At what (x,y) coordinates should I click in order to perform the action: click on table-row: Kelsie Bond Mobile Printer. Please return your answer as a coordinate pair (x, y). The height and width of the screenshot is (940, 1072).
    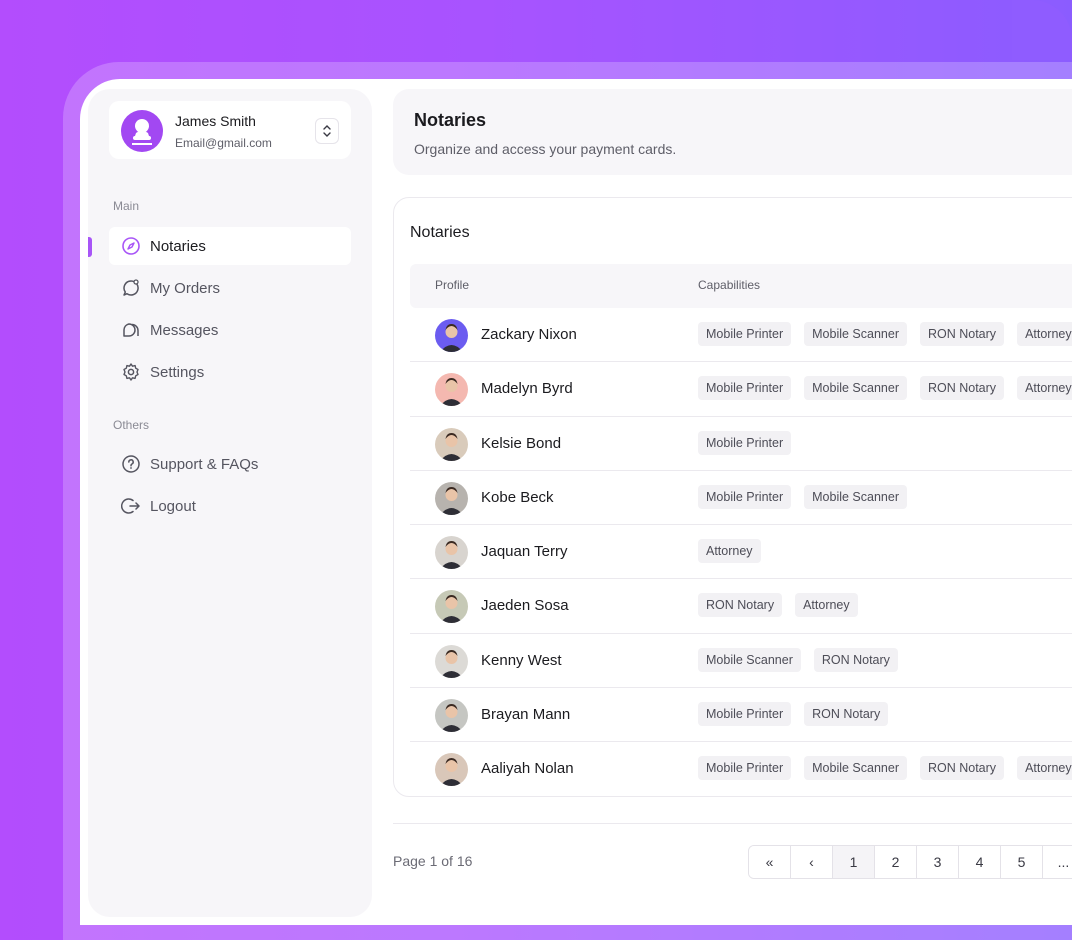
    Looking at the image, I should click on (741, 444).